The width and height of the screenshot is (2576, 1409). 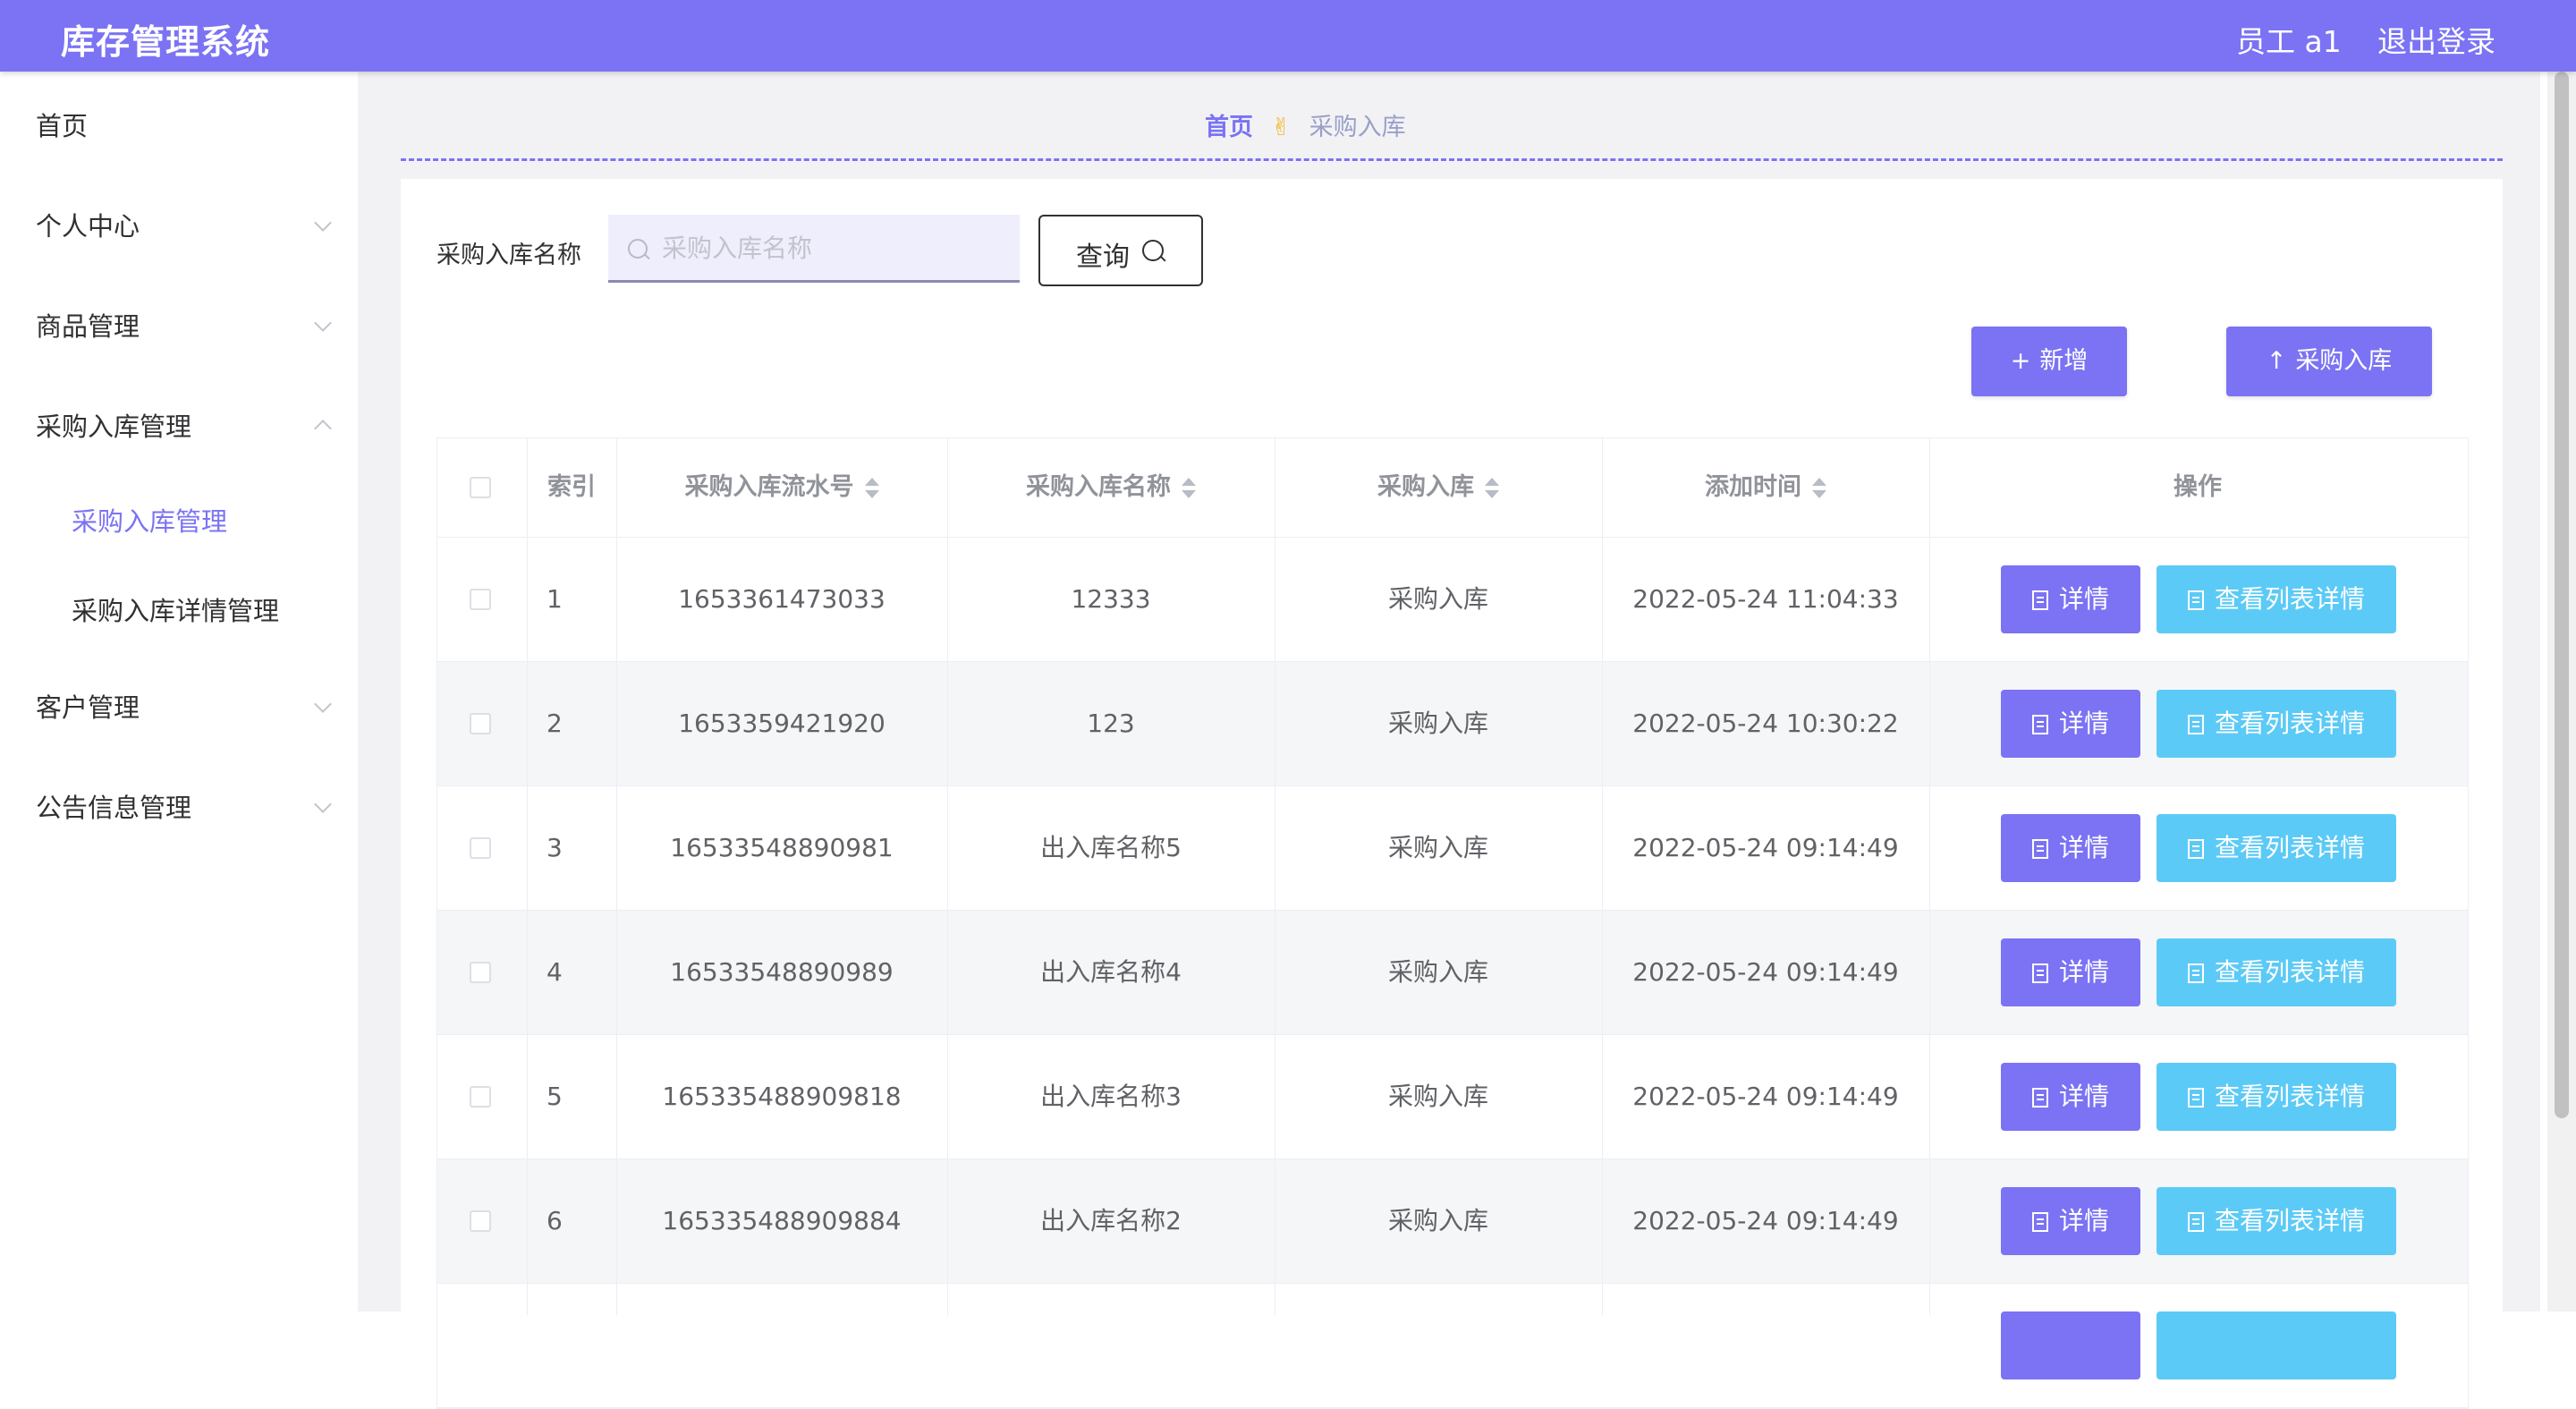 I want to click on page-scrollbar, so click(x=2561, y=692).